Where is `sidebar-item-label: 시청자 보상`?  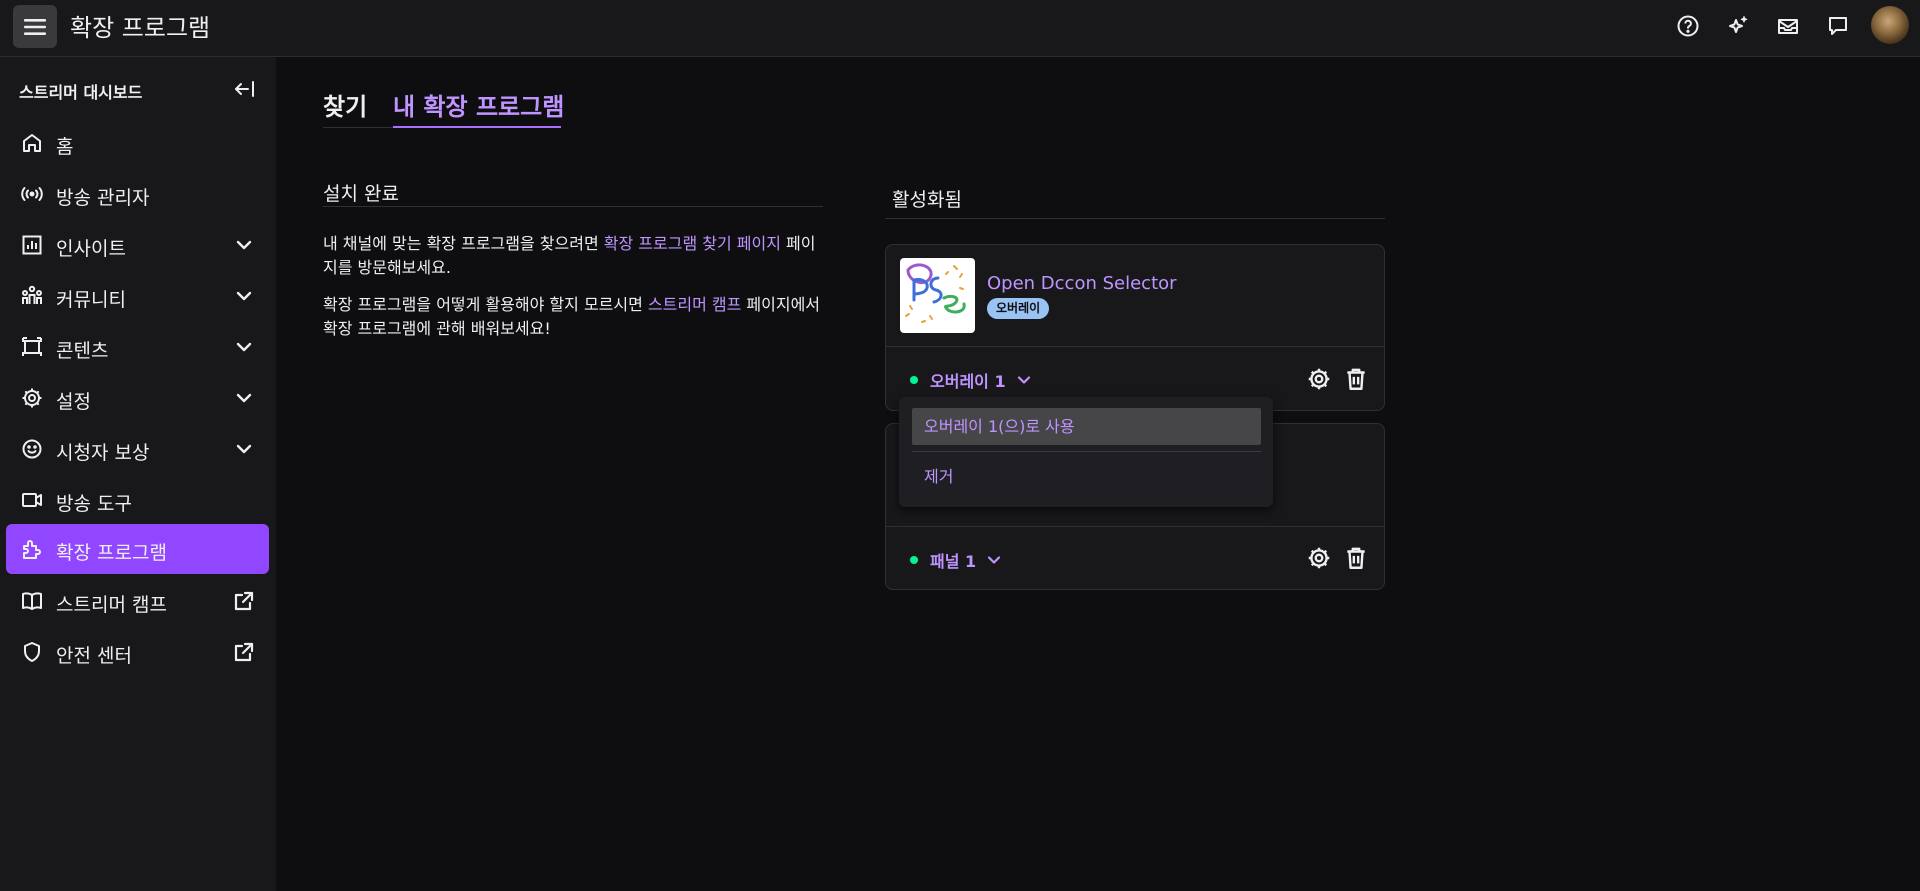 sidebar-item-label: 시청자 보상 is located at coordinates (103, 453).